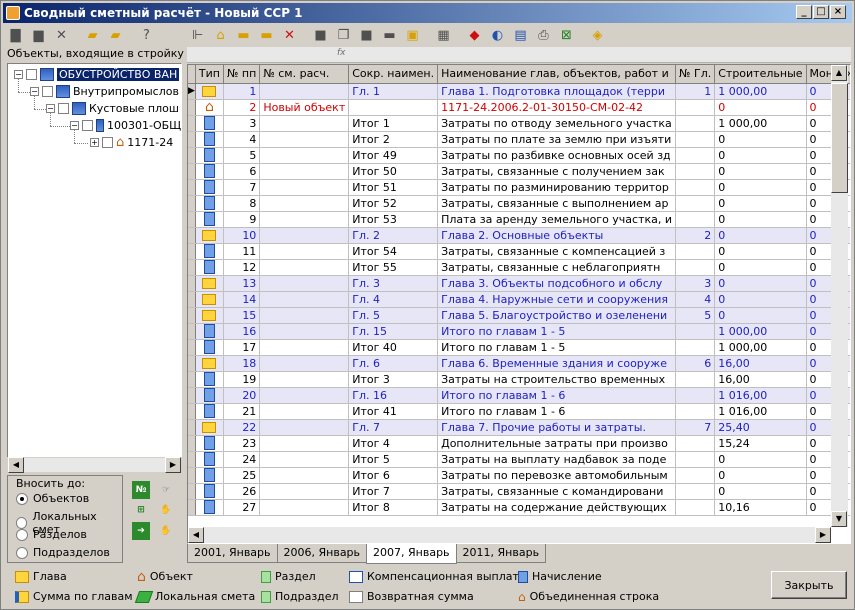  Describe the element at coordinates (497, 35) in the screenshot. I see `print-preview-icon: ◐` at that location.